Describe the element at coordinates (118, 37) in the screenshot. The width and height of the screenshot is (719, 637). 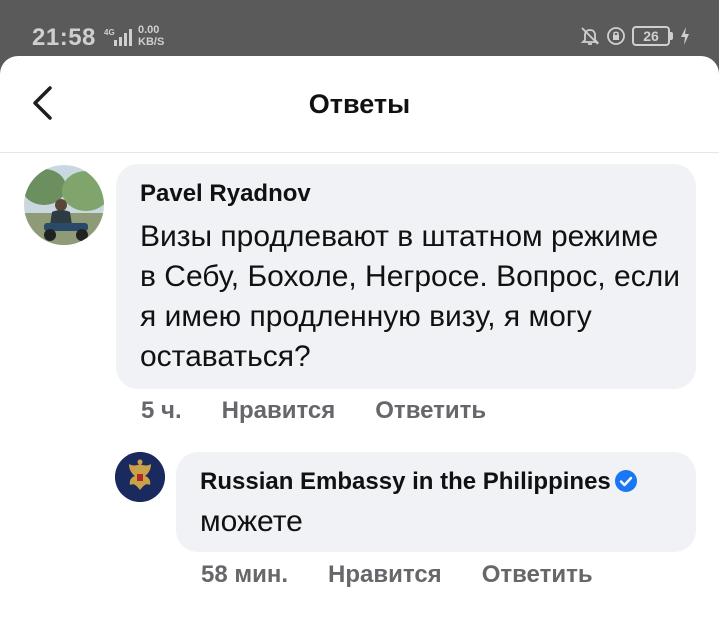
I see `signal-icon: 4G` at that location.